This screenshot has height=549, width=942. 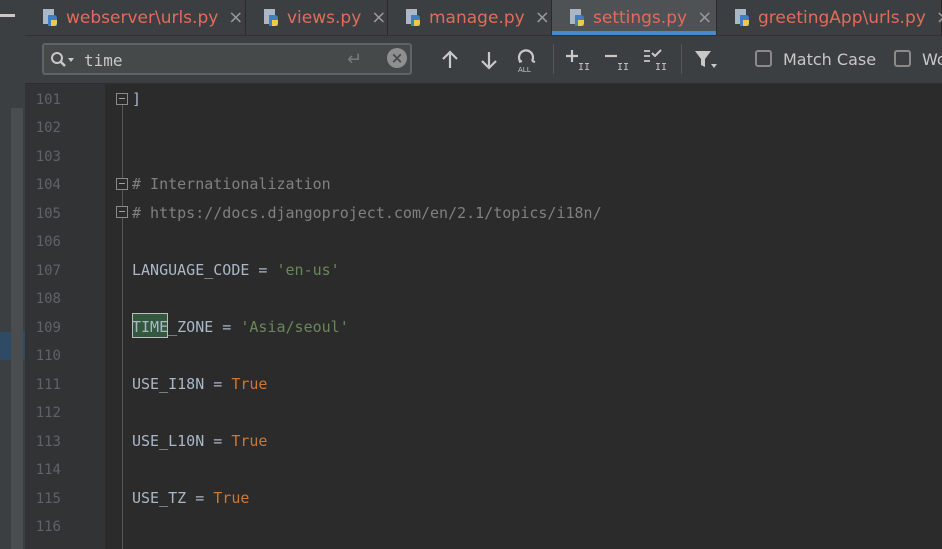 I want to click on select-all-occurrences-button: ALL, so click(x=527, y=60).